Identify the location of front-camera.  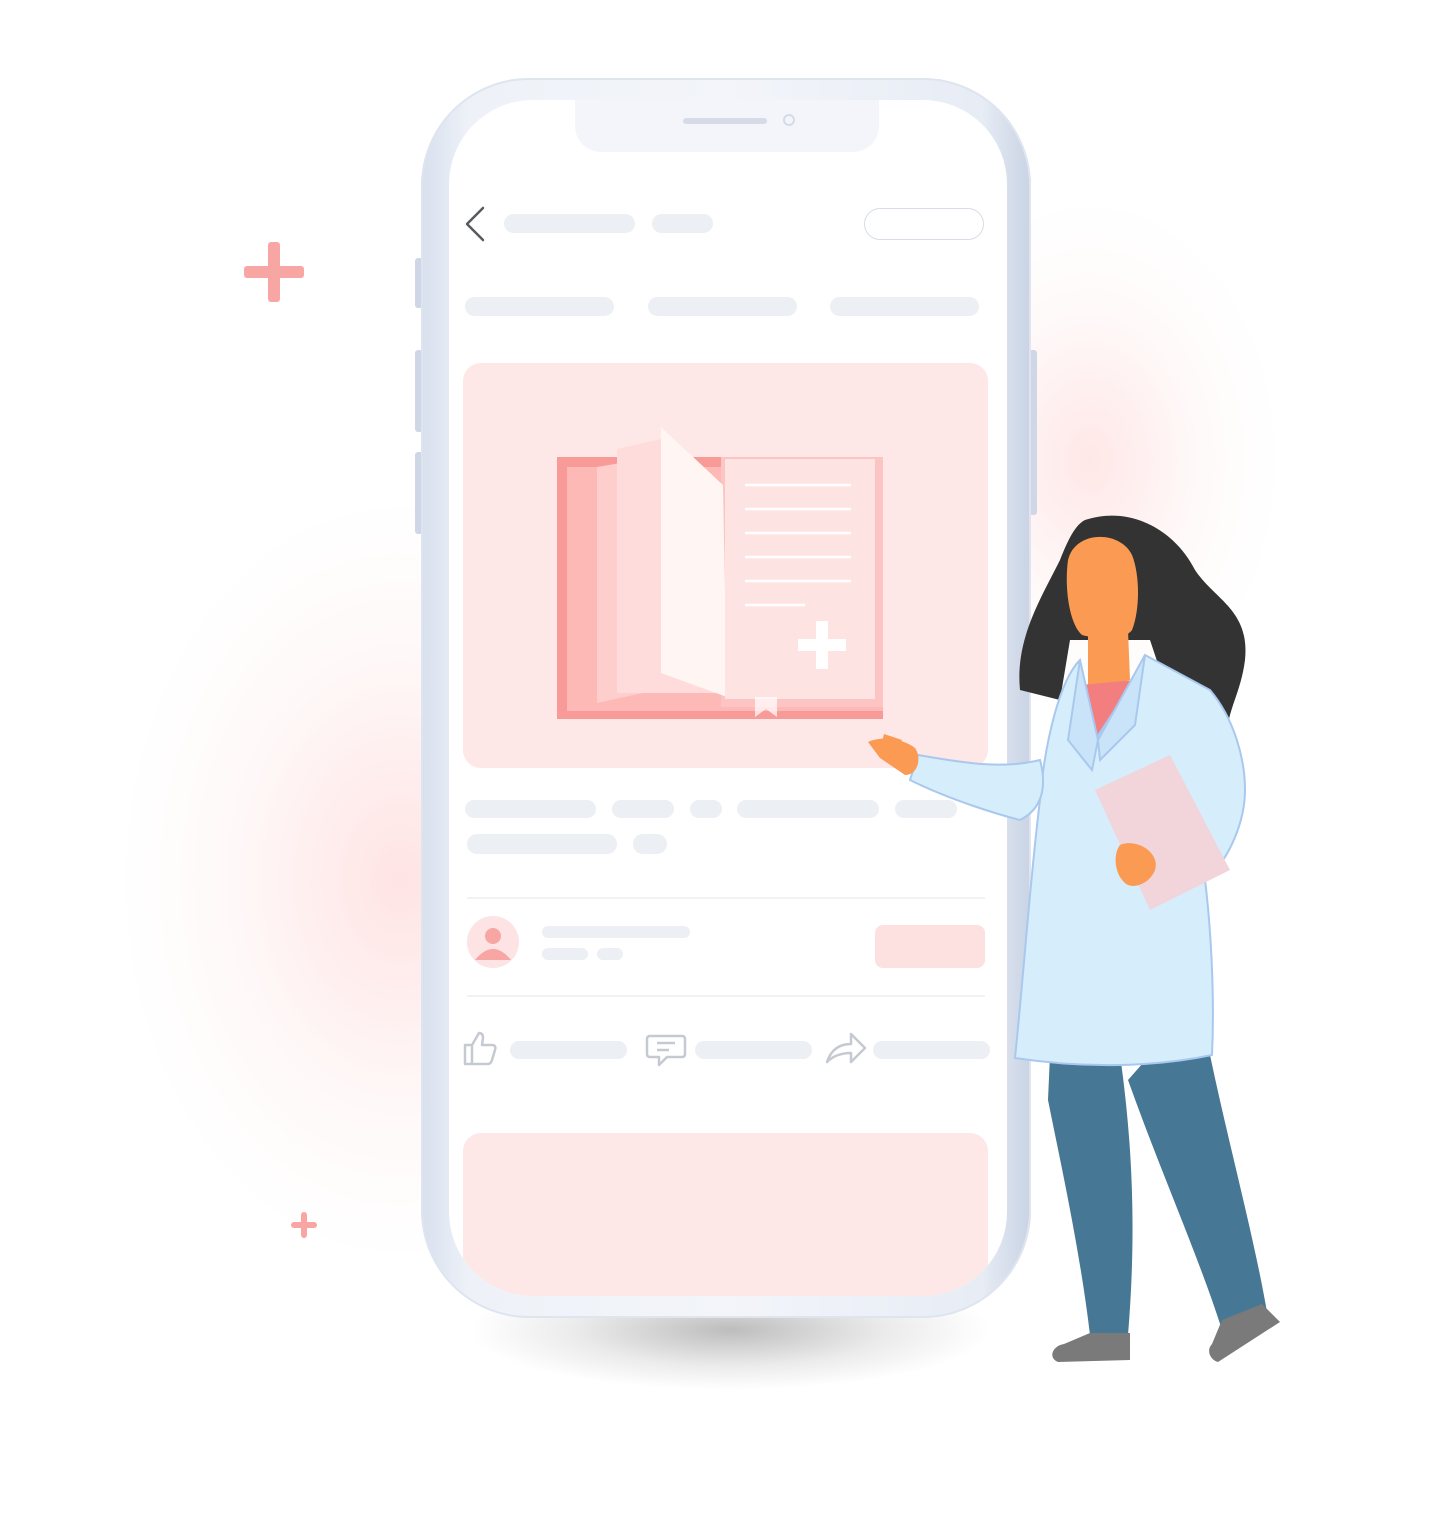
(789, 120).